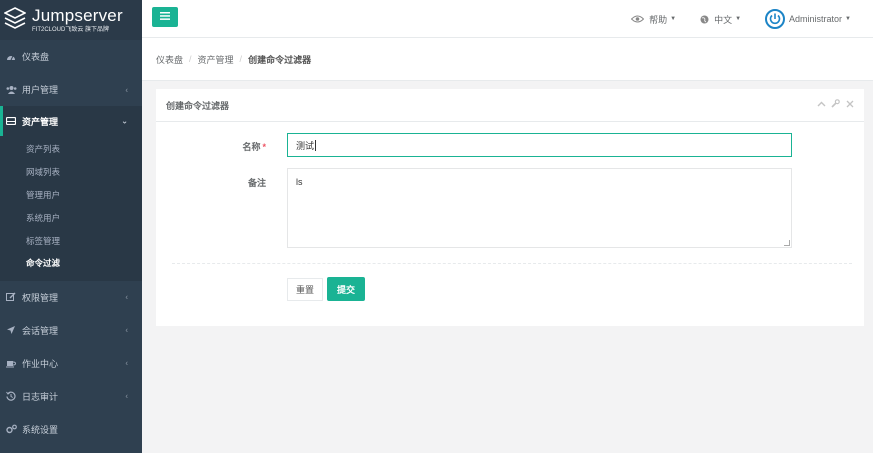  What do you see at coordinates (71, 172) in the screenshot?
I see `submenu-item-domain-list: 网域列表` at bounding box center [71, 172].